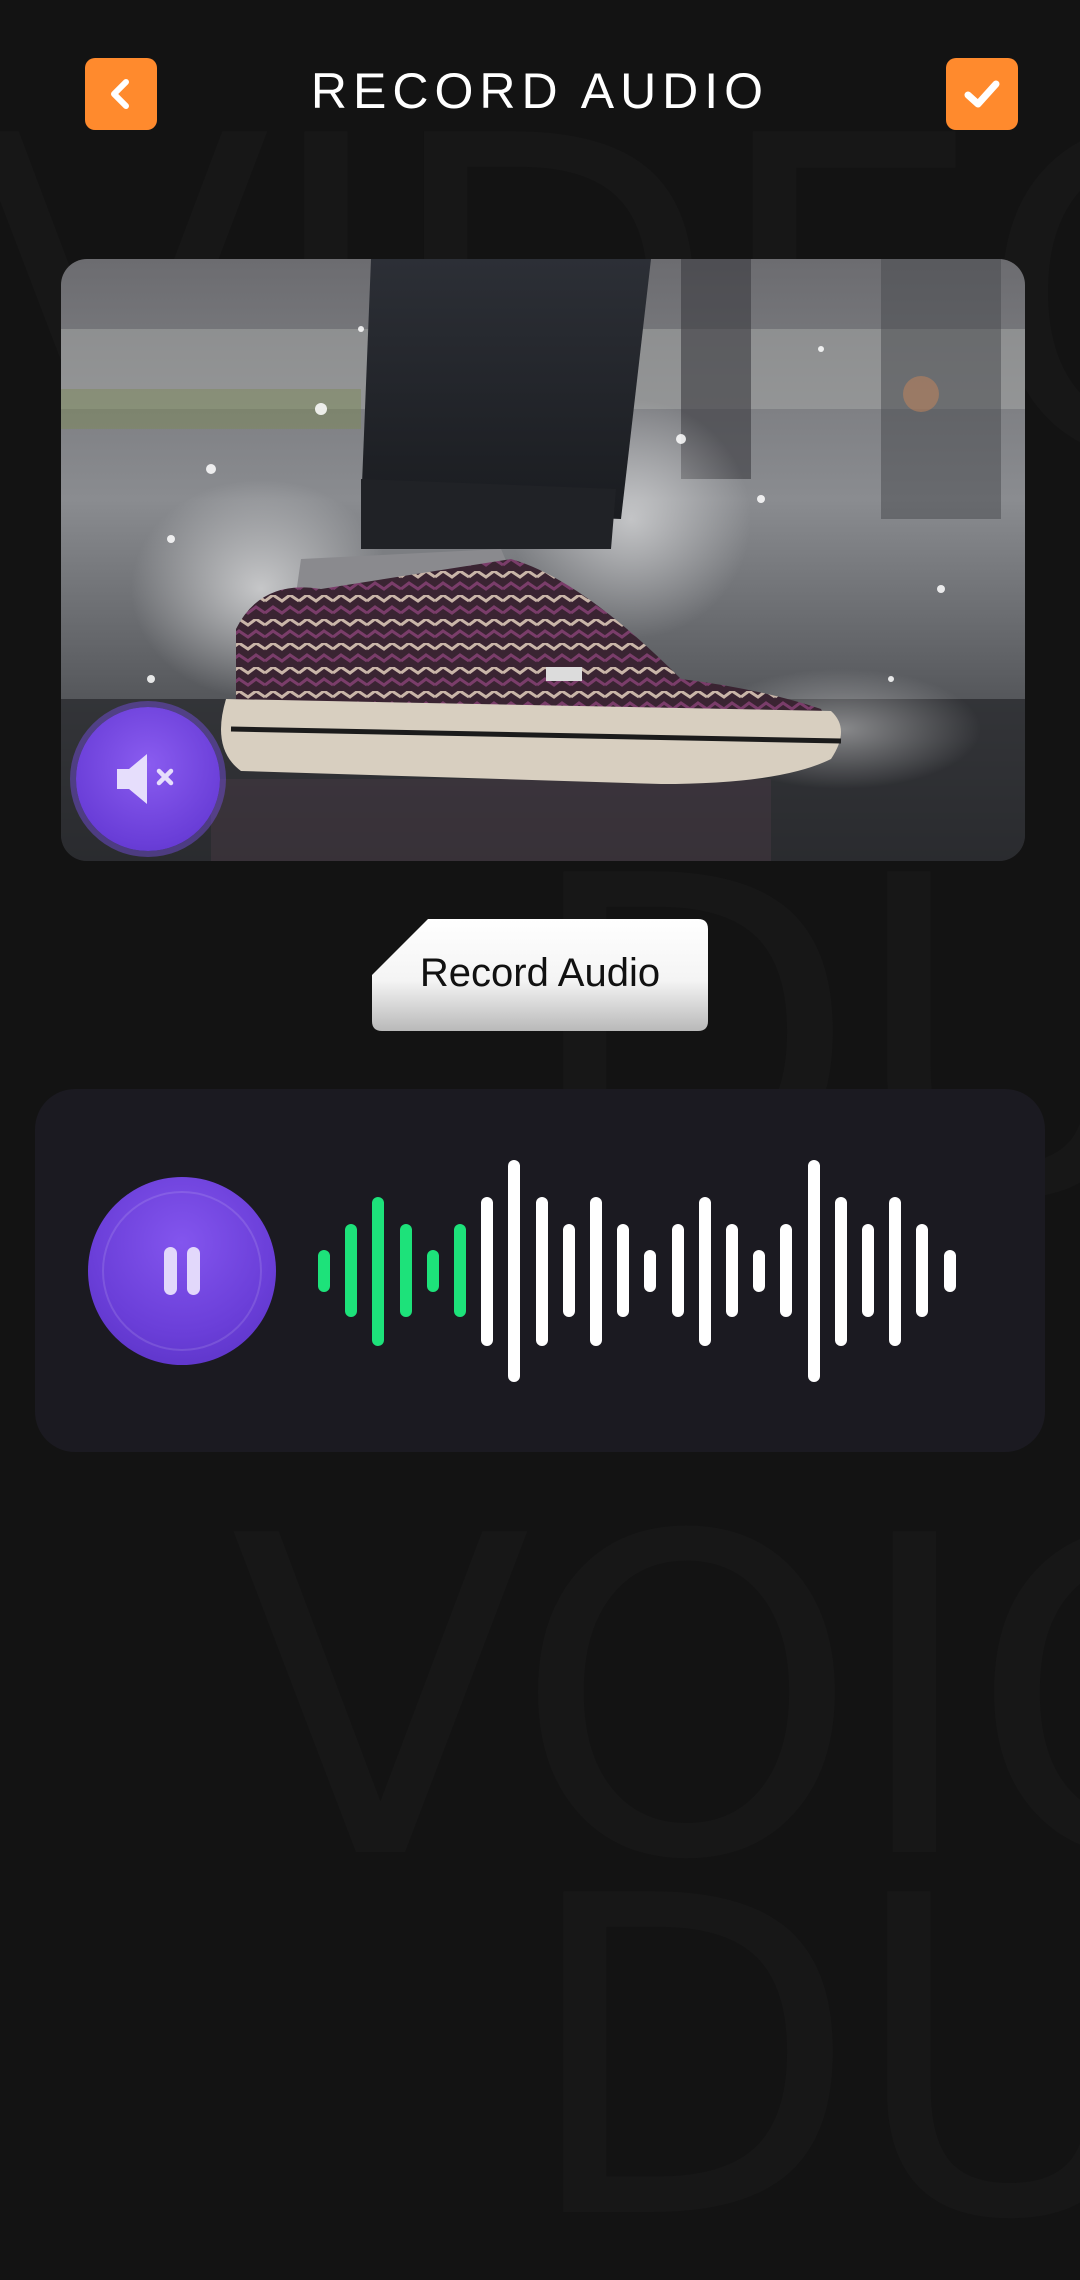 The height and width of the screenshot is (2280, 1080). I want to click on mute-button, so click(148, 779).